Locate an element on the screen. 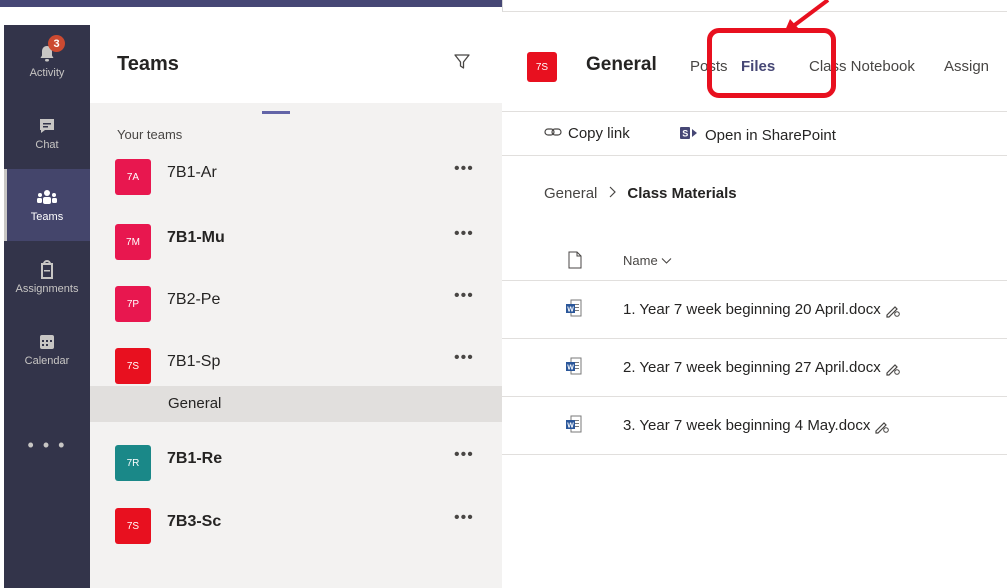 This screenshot has width=1007, height=588. search-bar is located at coordinates (754, 6).